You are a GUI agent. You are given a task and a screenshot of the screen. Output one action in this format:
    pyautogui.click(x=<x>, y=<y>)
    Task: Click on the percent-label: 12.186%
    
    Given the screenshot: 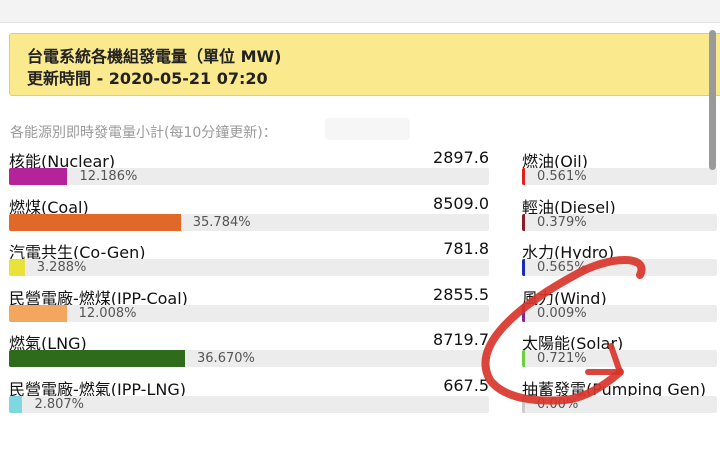 What is the action you would take?
    pyautogui.click(x=108, y=176)
    